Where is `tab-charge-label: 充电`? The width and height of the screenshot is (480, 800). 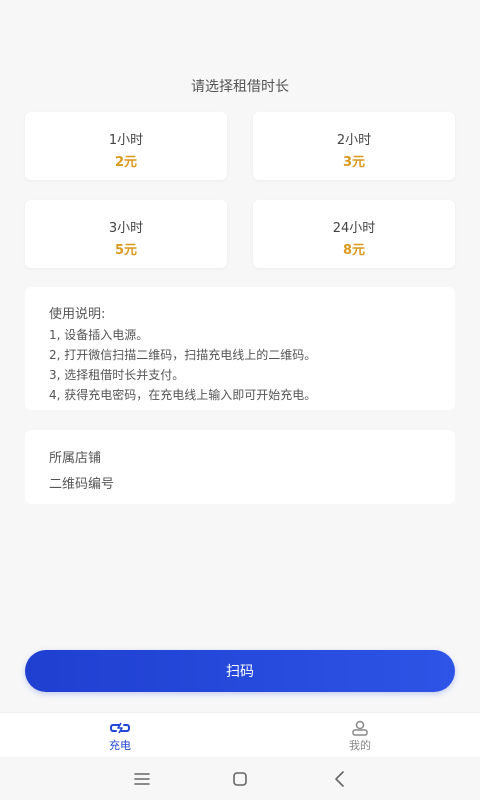 tab-charge-label: 充电 is located at coordinates (120, 745).